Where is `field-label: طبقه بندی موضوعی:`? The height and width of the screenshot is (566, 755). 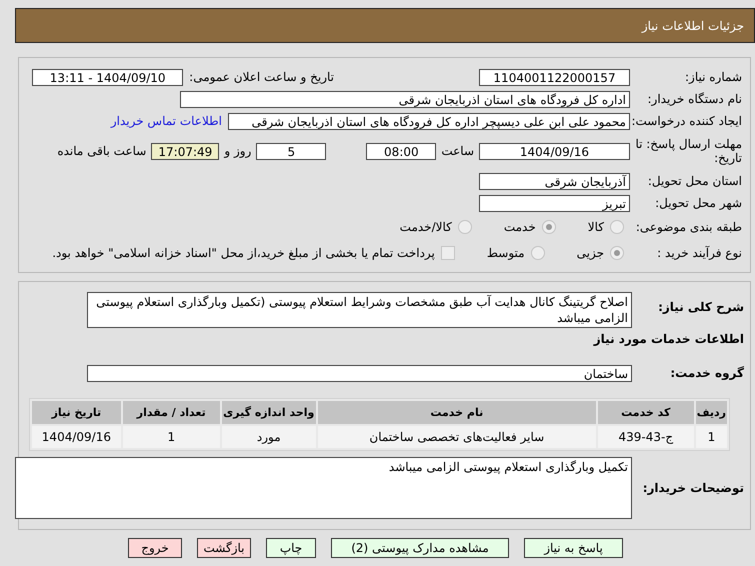
field-label: طبقه بندی موضوعی: is located at coordinates (688, 227).